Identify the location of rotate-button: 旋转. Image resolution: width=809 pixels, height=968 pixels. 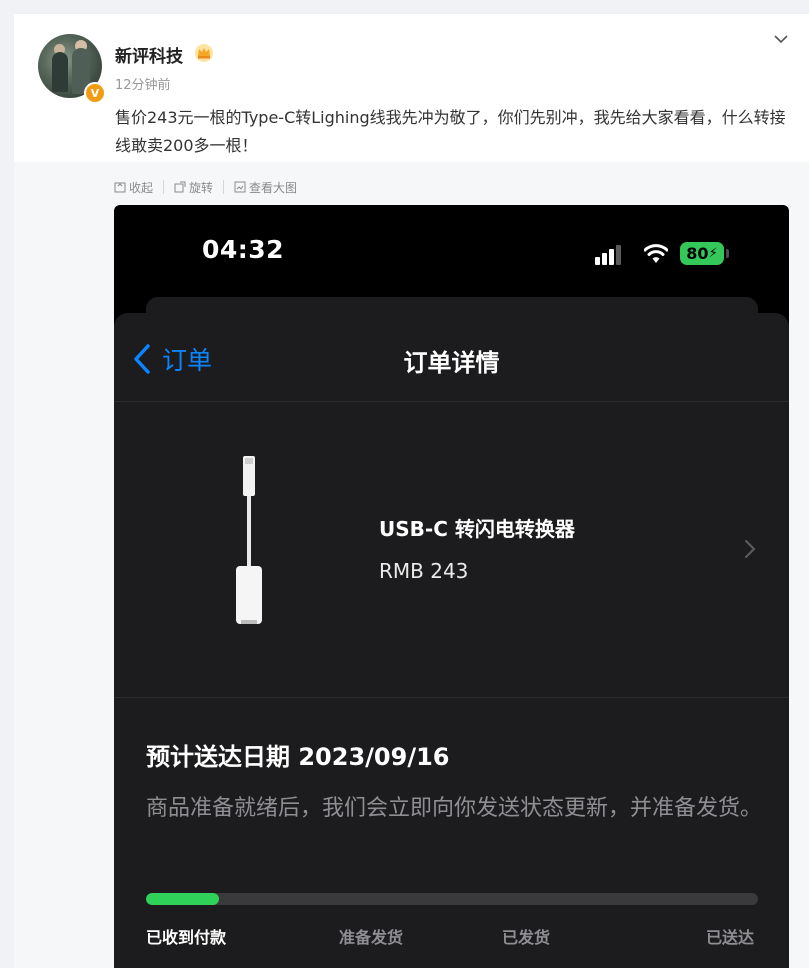
(193, 187).